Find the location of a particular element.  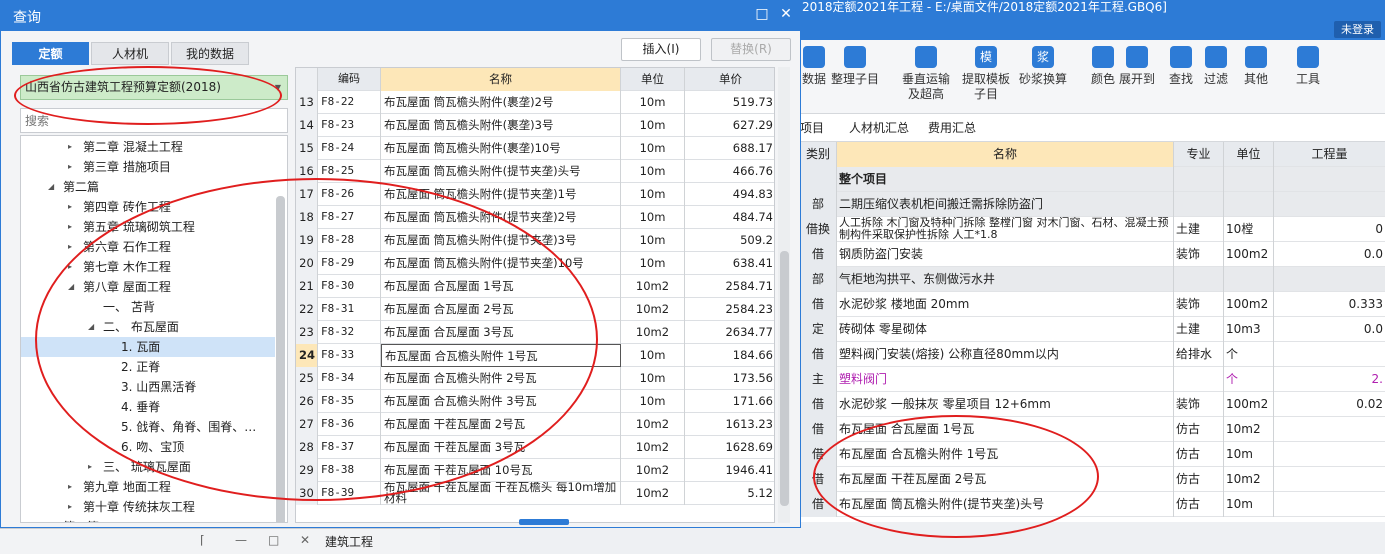

filter-icon is located at coordinates (1216, 57).